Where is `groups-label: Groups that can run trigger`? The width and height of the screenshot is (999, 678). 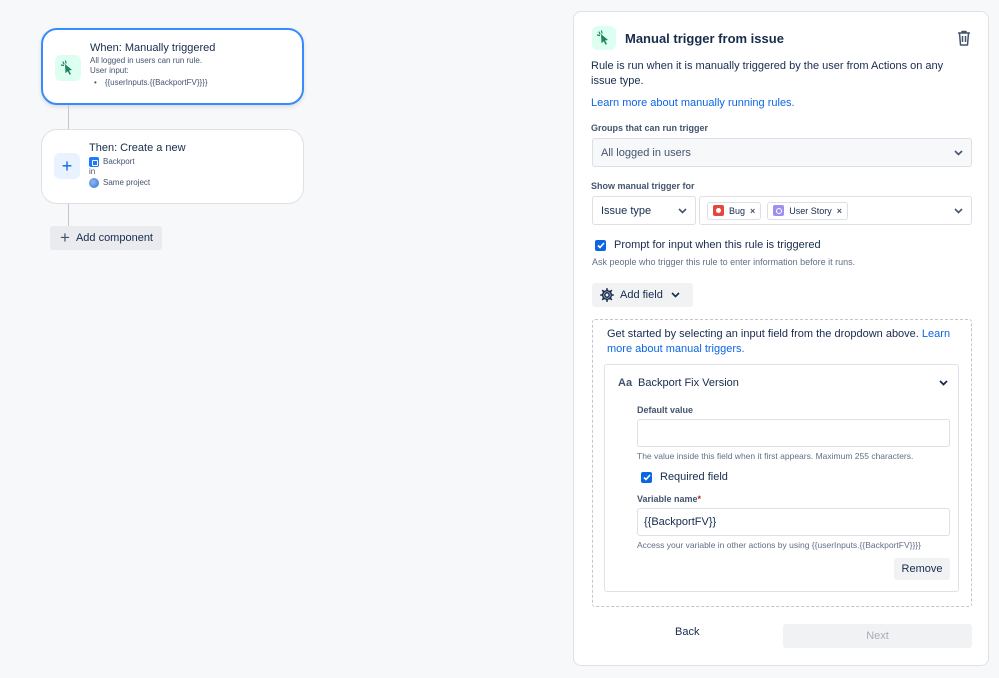
groups-label: Groups that can run trigger is located at coordinates (650, 128).